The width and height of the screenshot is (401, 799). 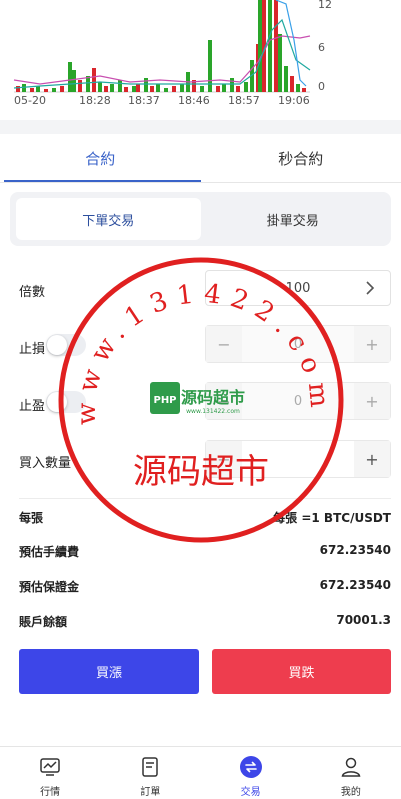 What do you see at coordinates (150, 767) in the screenshot?
I see `orders-icon` at bounding box center [150, 767].